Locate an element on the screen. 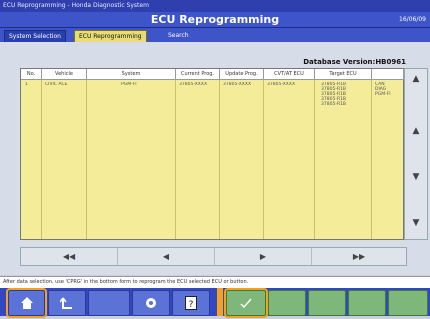  scroll-up-button: ▲ is located at coordinates (416, 131).